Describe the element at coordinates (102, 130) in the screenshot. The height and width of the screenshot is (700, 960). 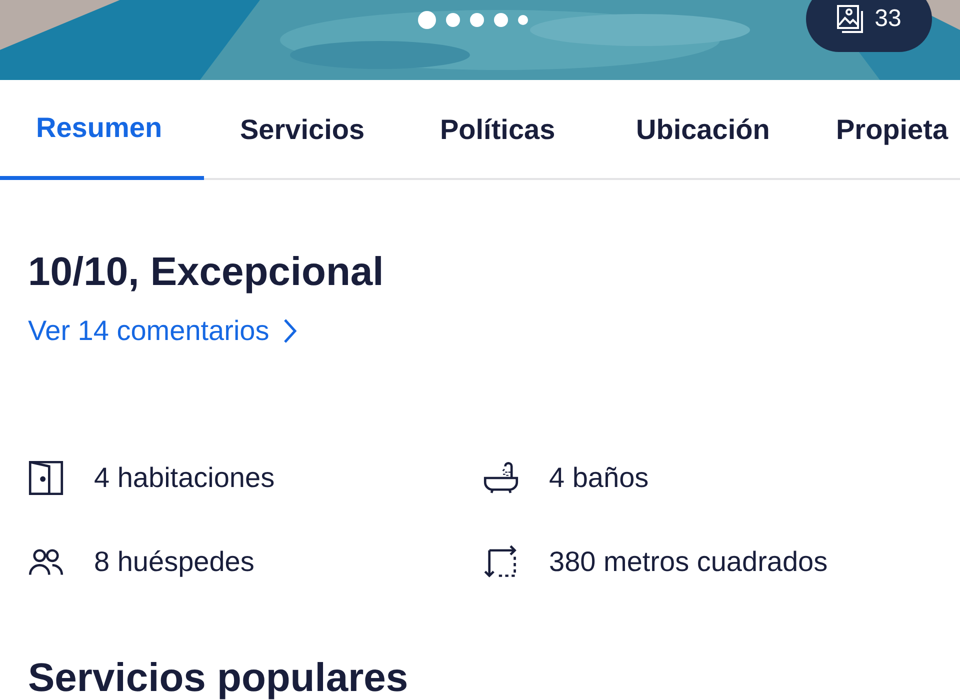
I see `tab: Resumen` at that location.